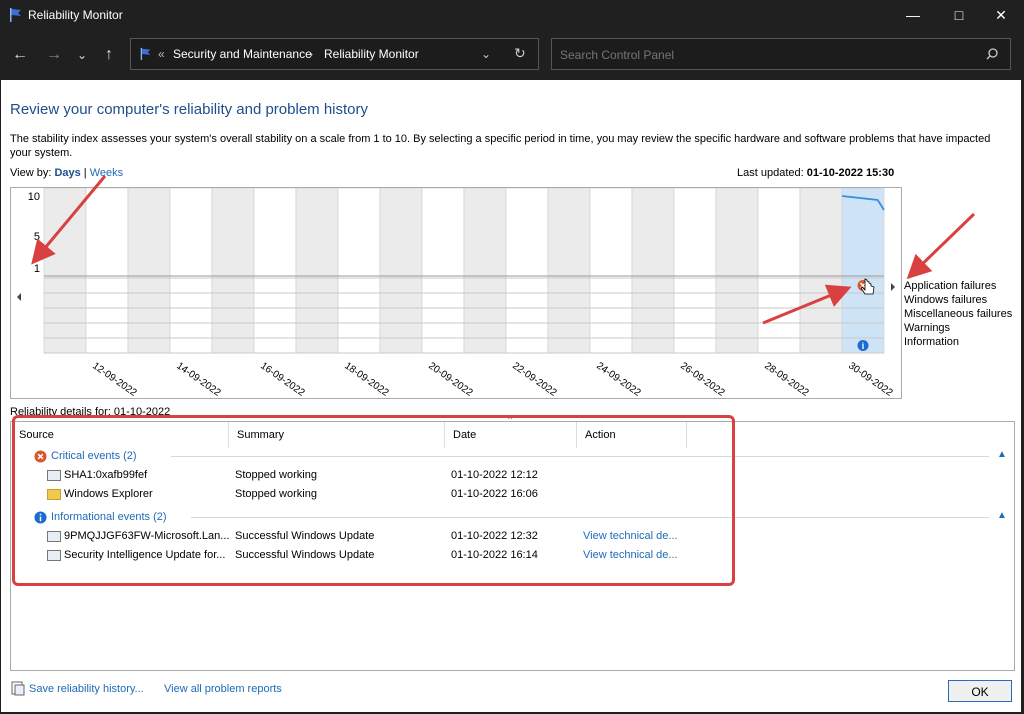 The height and width of the screenshot is (714, 1024). I want to click on row-source: Windows Explorer, so click(108, 494).